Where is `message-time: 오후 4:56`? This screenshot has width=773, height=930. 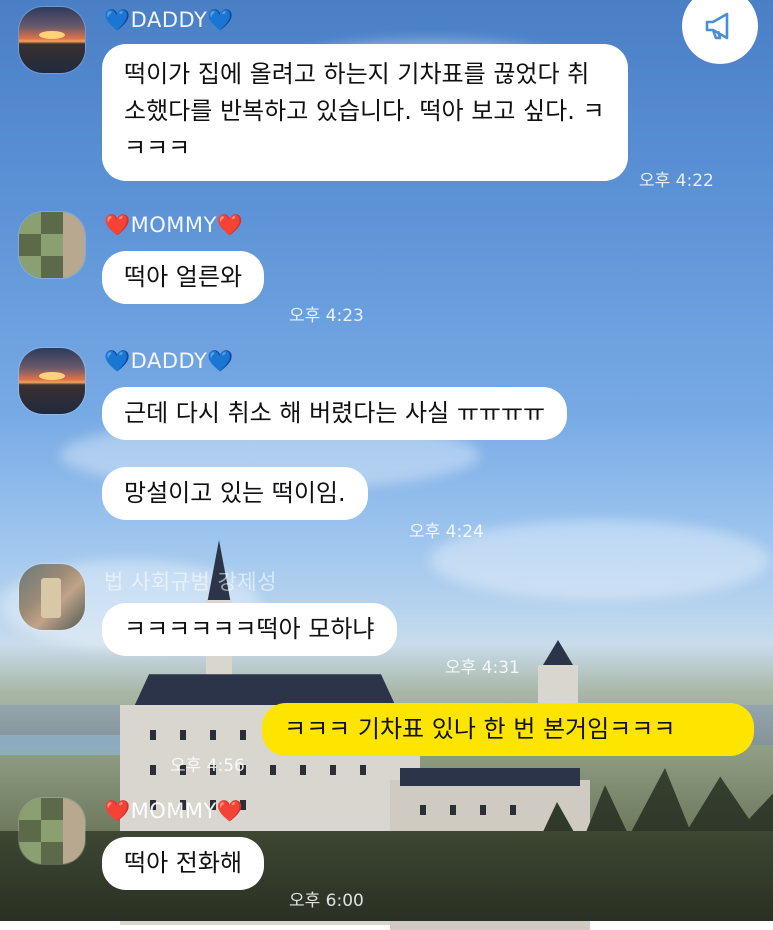
message-time: 오후 4:56 is located at coordinates (207, 766).